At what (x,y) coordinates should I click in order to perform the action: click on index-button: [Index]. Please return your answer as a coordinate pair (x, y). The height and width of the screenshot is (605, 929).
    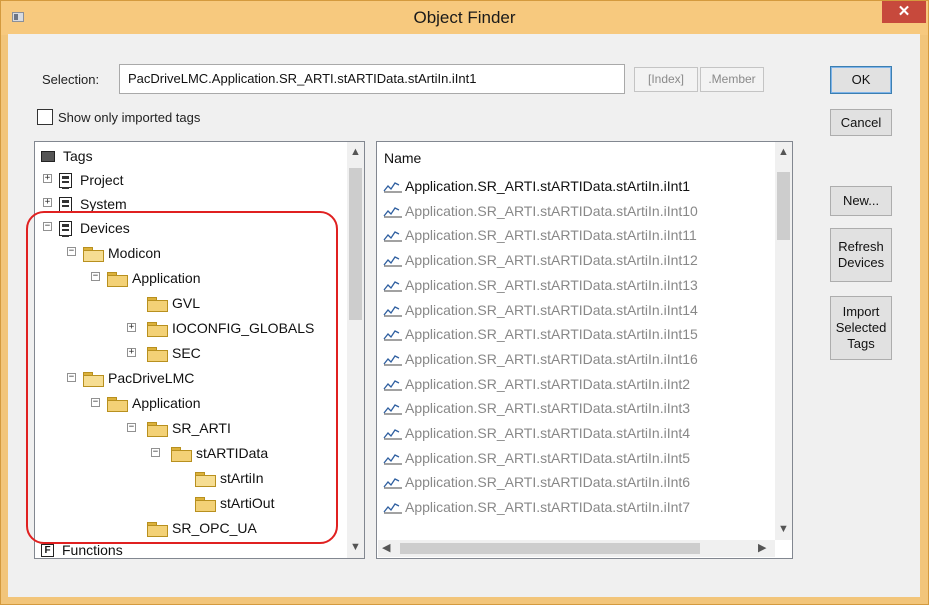
    Looking at the image, I should click on (666, 79).